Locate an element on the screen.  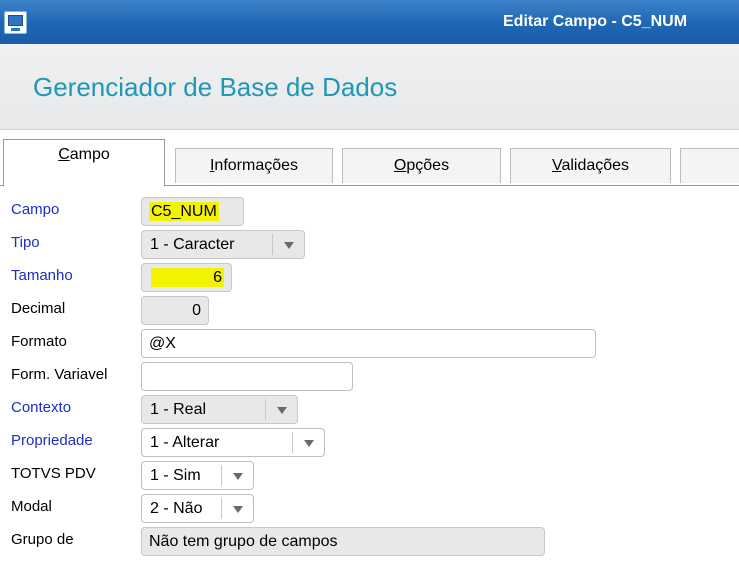
tipo-label: Tipo is located at coordinates (25, 242).